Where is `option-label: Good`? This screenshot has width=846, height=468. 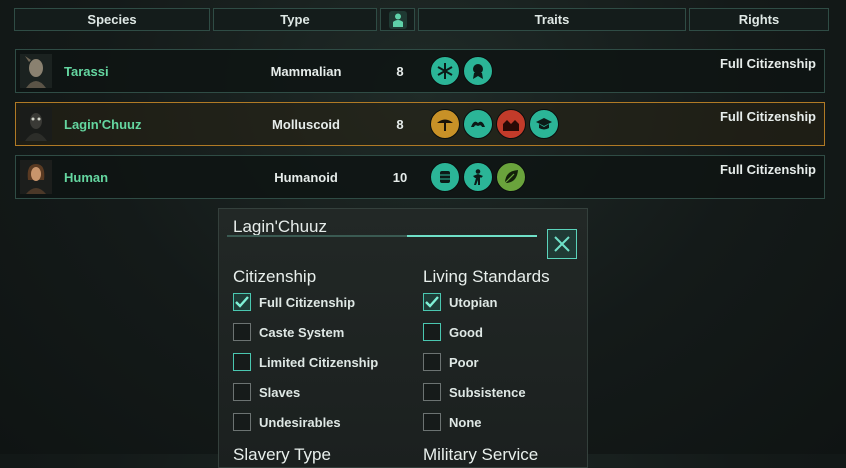
option-label: Good is located at coordinates (466, 332).